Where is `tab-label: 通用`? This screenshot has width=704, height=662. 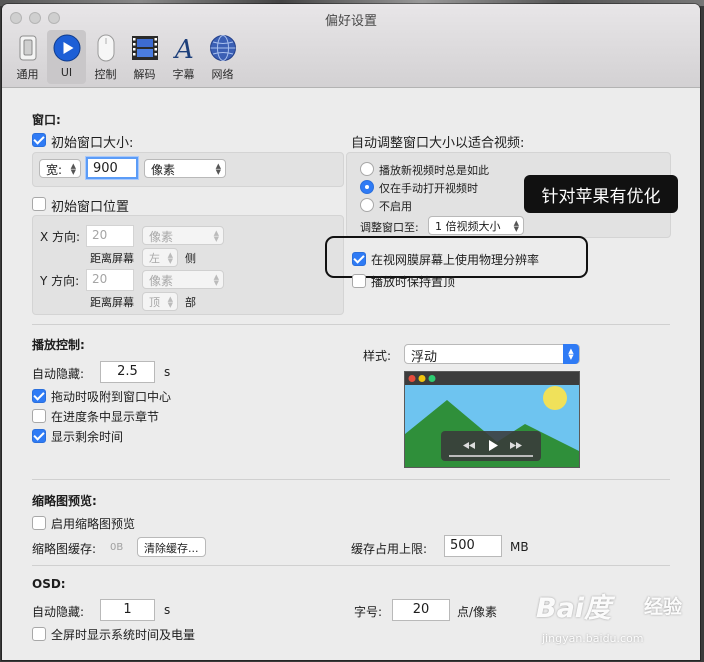 tab-label: 通用 is located at coordinates (27, 74).